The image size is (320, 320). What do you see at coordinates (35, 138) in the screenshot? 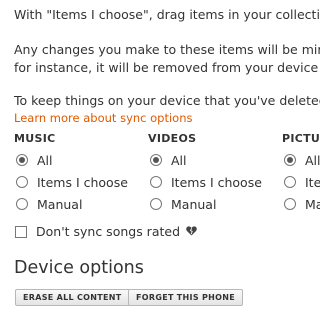
I see `music-header: MUSIC` at bounding box center [35, 138].